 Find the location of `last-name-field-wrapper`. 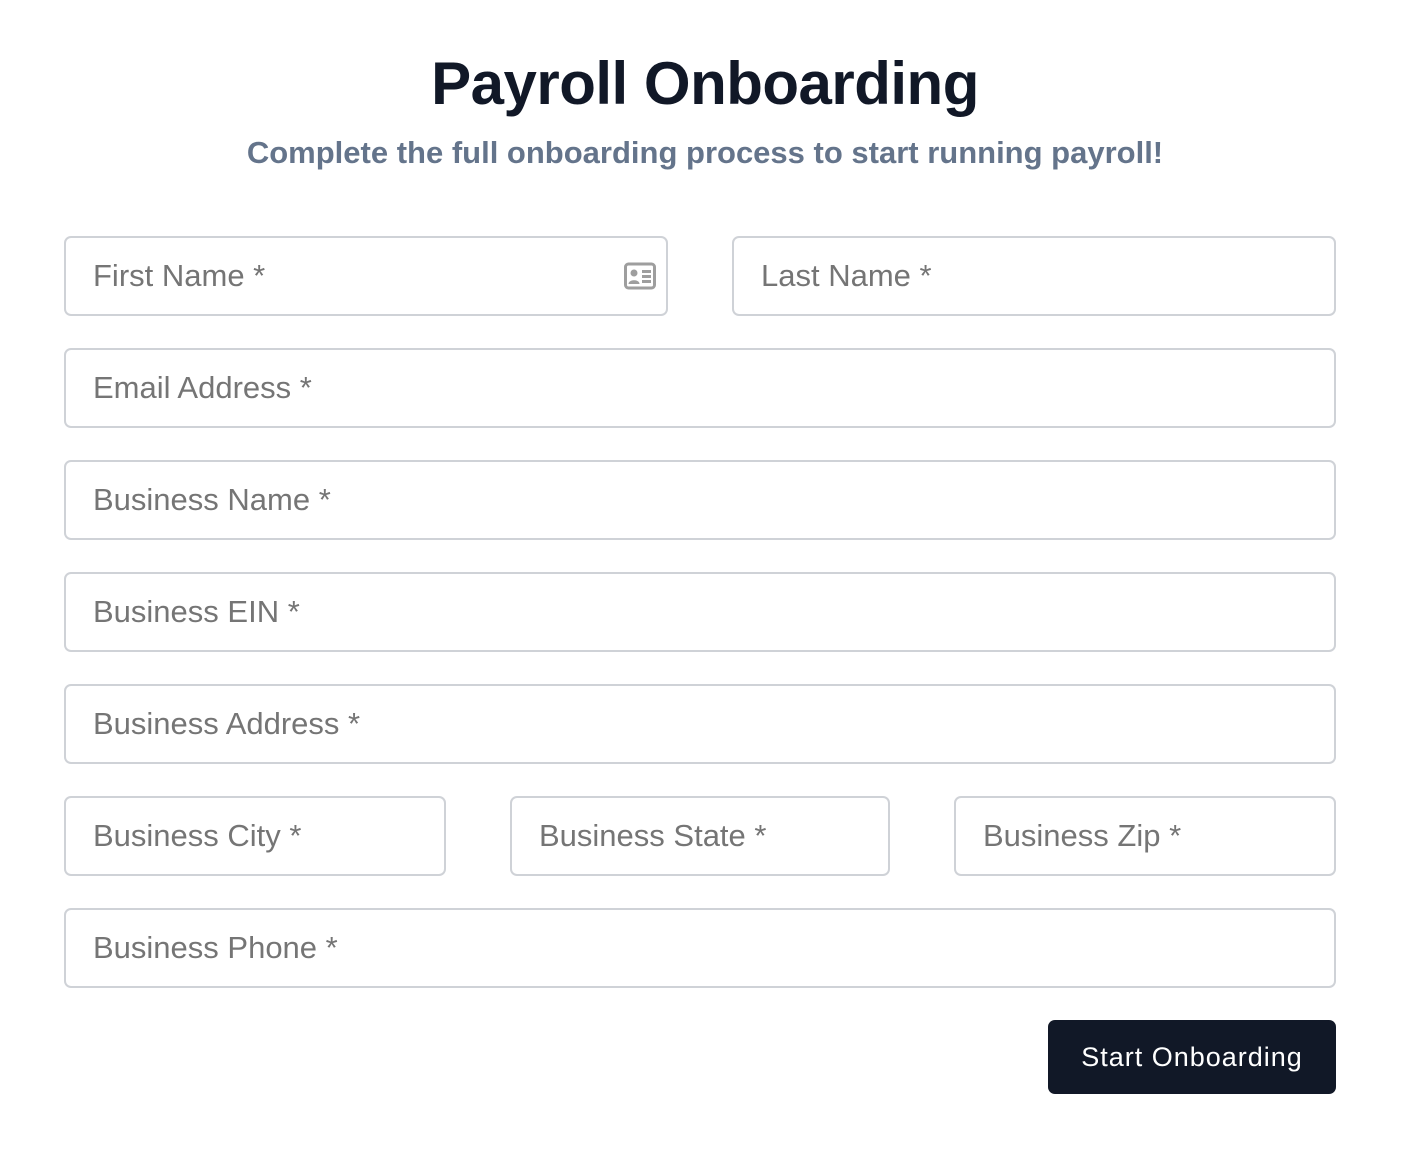

last-name-field-wrapper is located at coordinates (1034, 276).